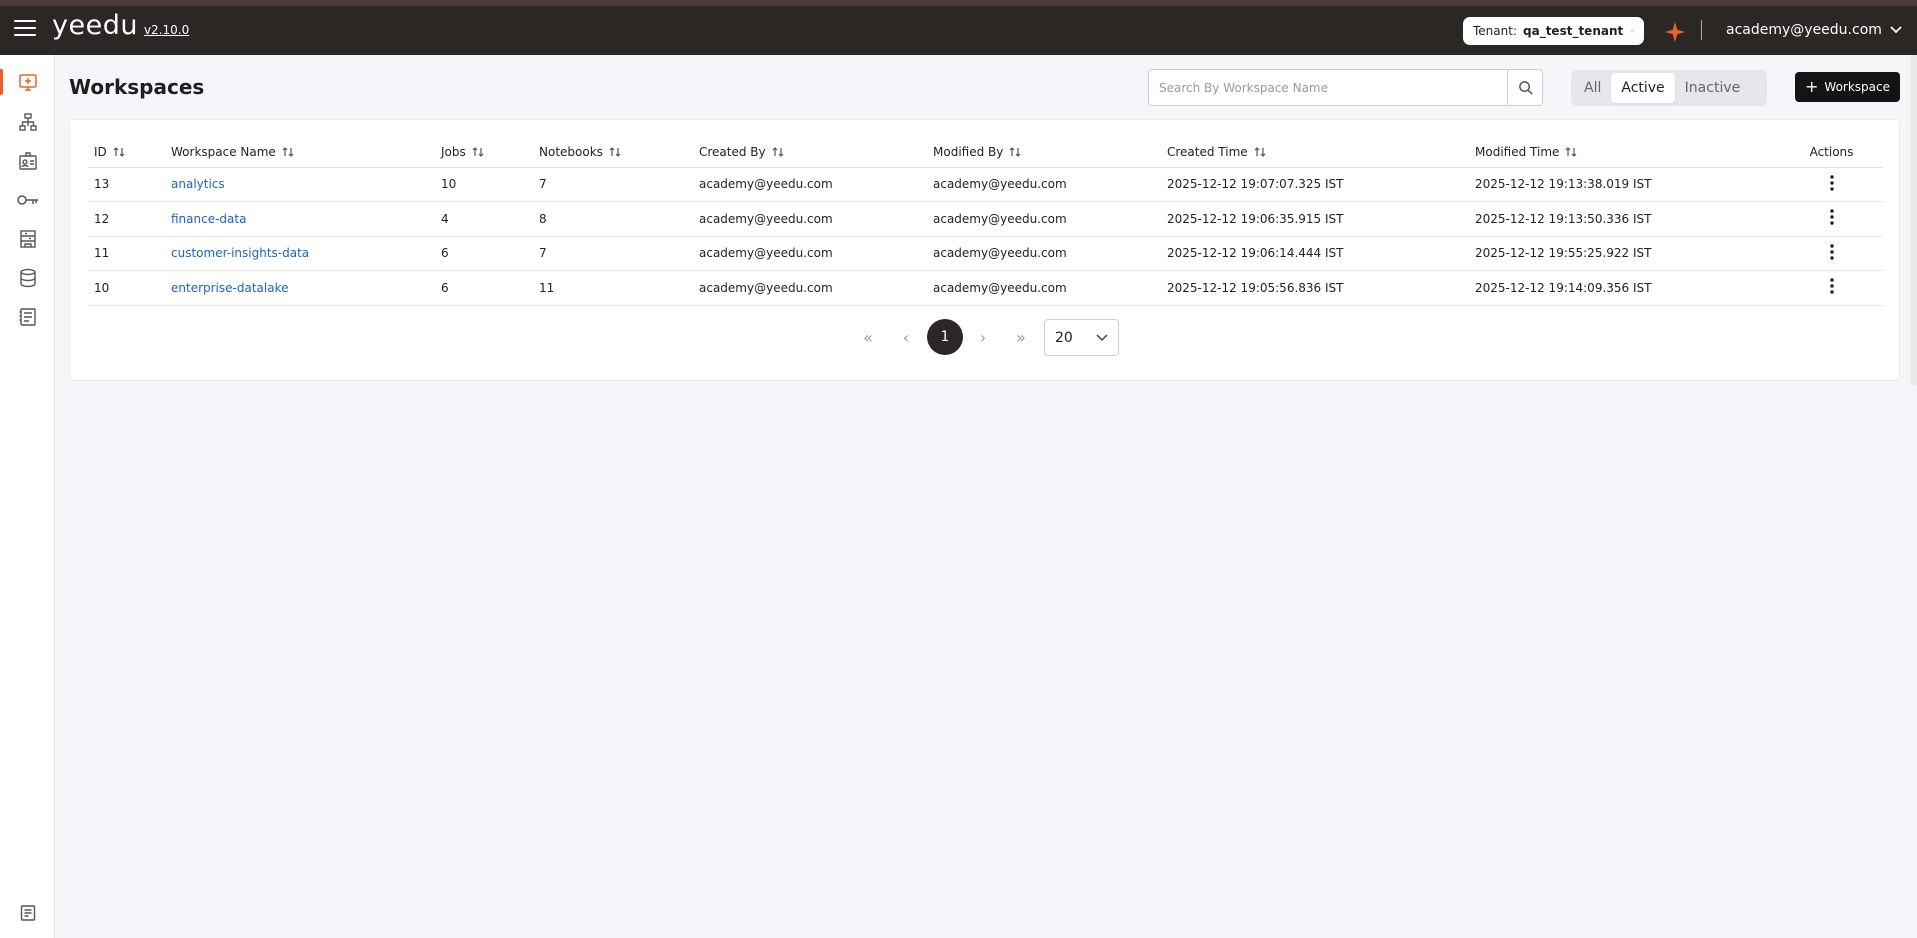  I want to click on sidebar-item-notebooks, so click(27, 317).